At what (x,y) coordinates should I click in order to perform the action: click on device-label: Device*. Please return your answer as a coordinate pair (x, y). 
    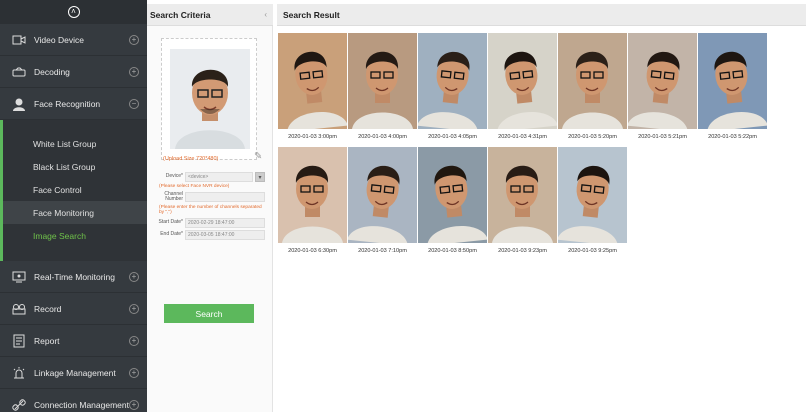
    Looking at the image, I should click on (174, 176).